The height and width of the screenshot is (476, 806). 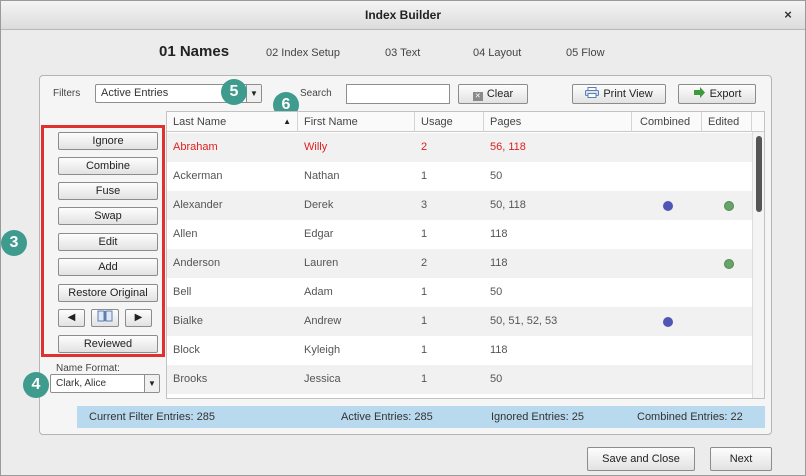 I want to click on restore-original-button: Restore Original, so click(x=108, y=293).